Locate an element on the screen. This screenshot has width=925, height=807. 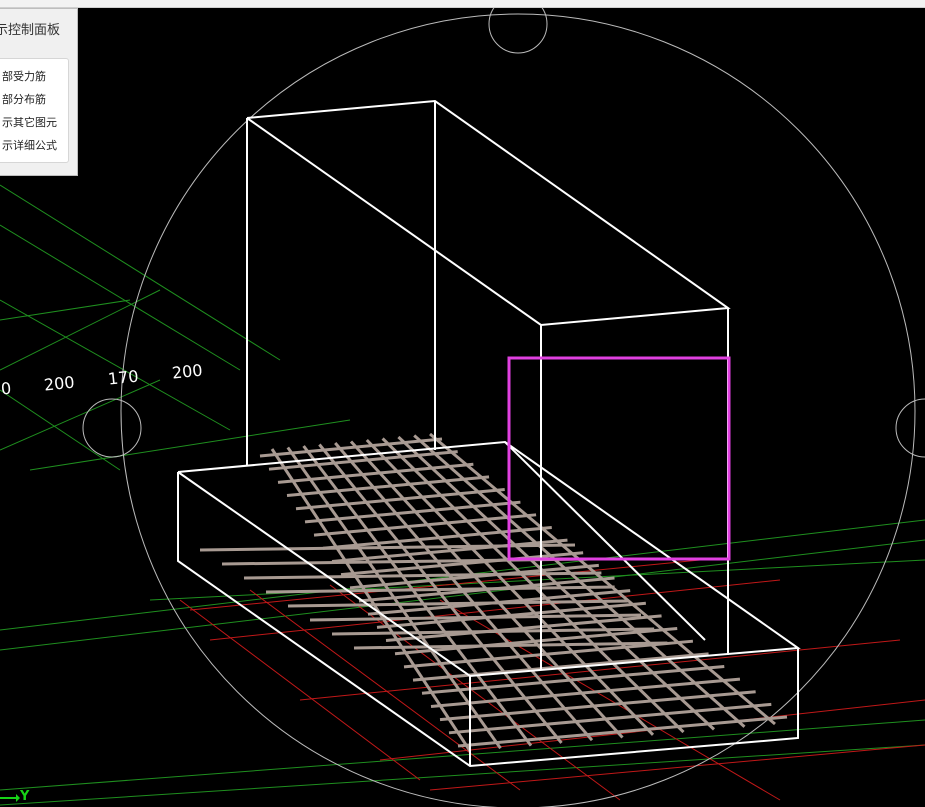
panel-options-group: 部受力筋 部分布筋 示其它图元 示详细公式 is located at coordinates (34, 110).